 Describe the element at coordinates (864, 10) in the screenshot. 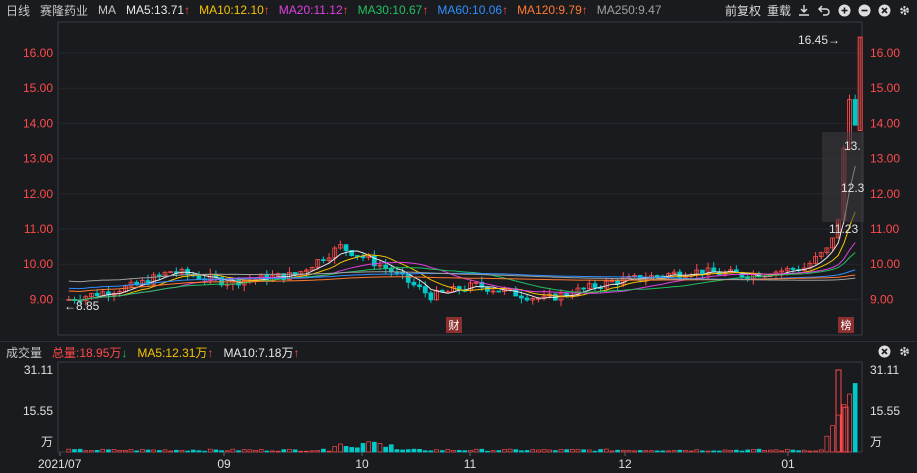

I see `zoom-out-icon` at that location.